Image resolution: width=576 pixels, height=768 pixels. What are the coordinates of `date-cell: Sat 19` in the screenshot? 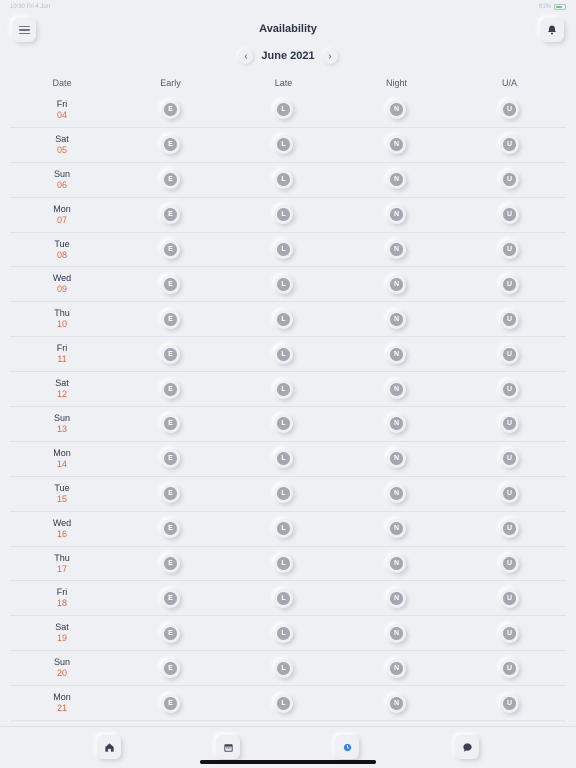 It's located at (62, 633).